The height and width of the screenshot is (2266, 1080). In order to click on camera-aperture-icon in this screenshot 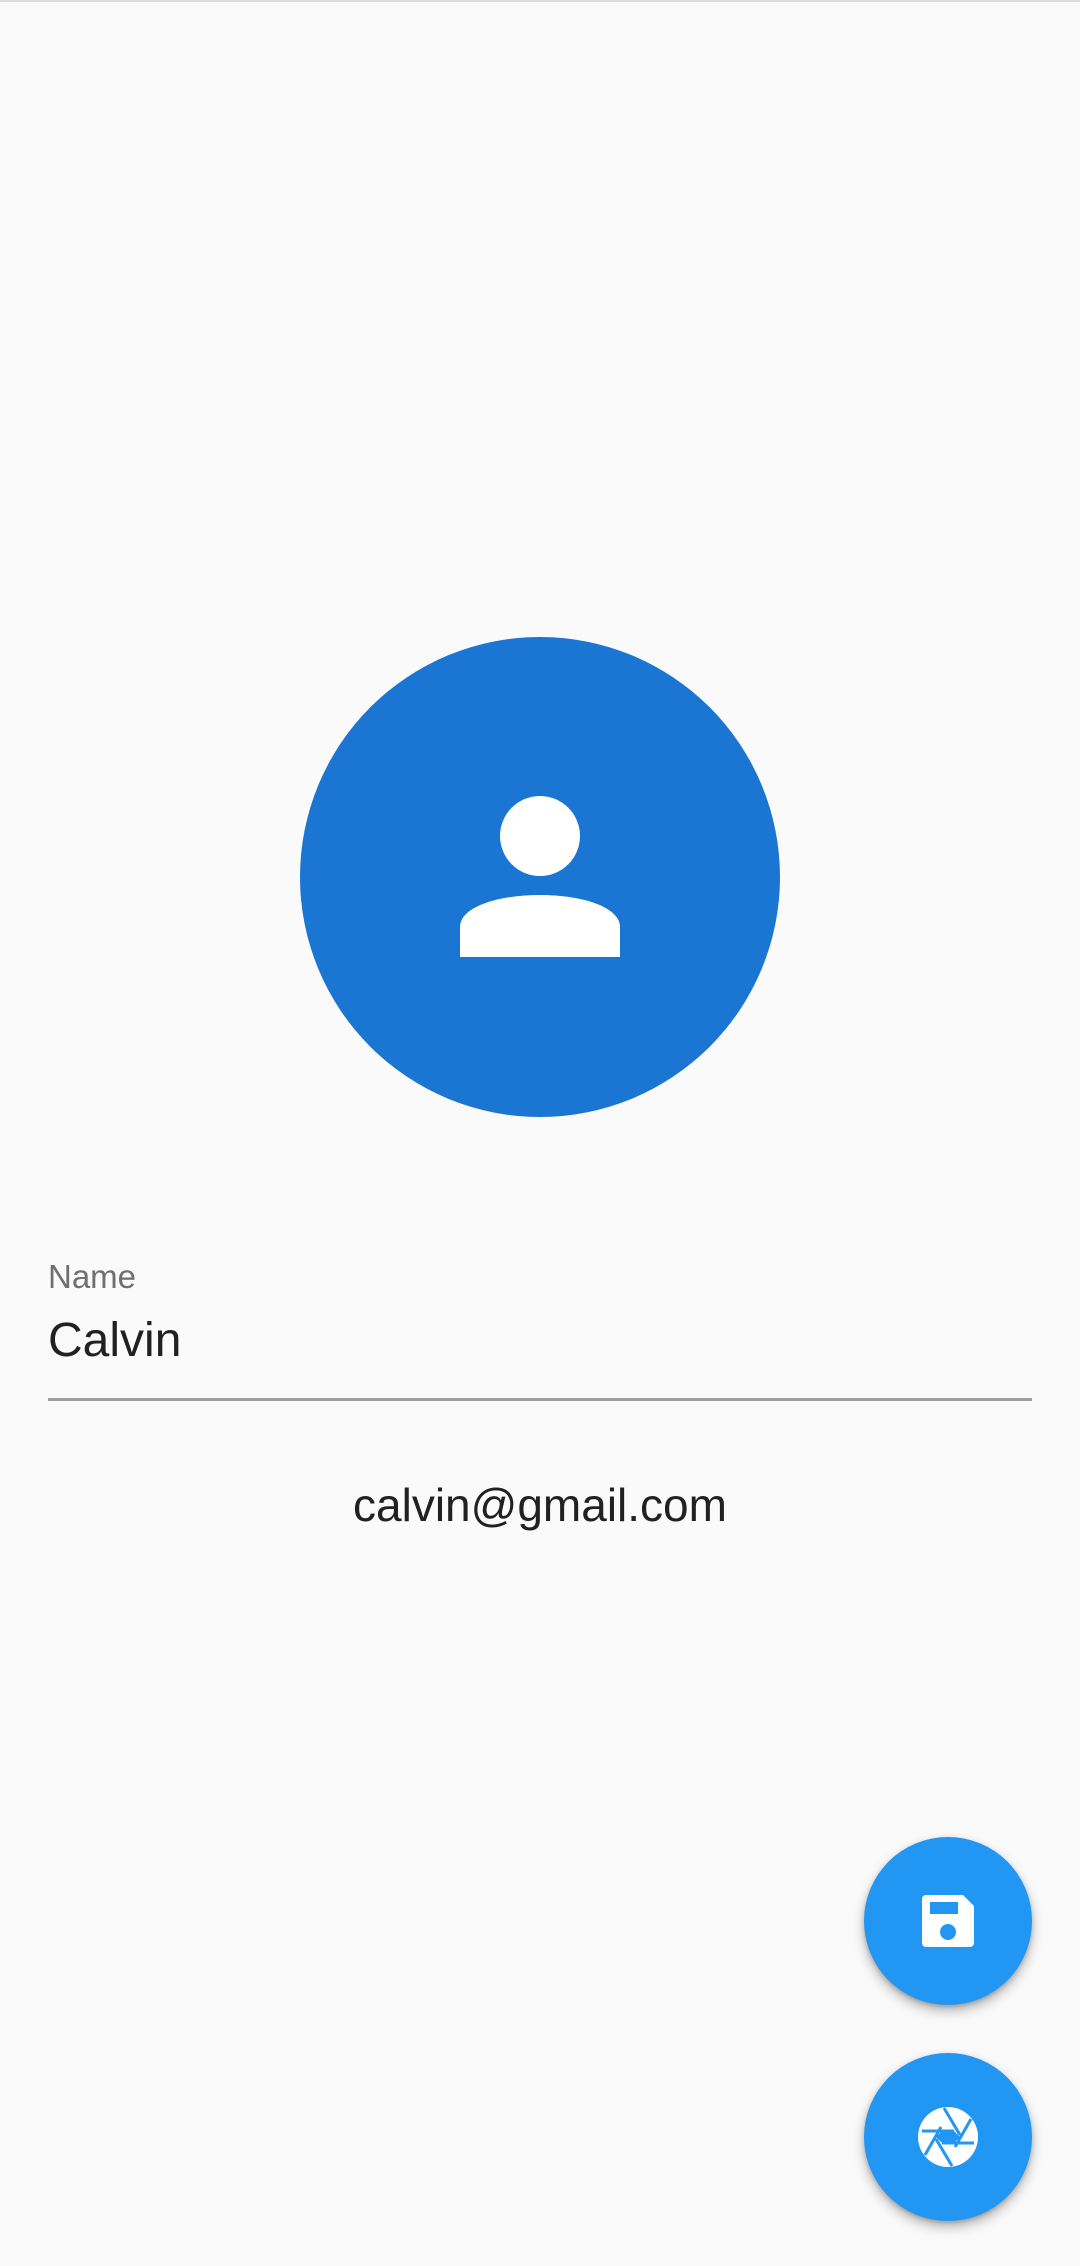, I will do `click(948, 2137)`.